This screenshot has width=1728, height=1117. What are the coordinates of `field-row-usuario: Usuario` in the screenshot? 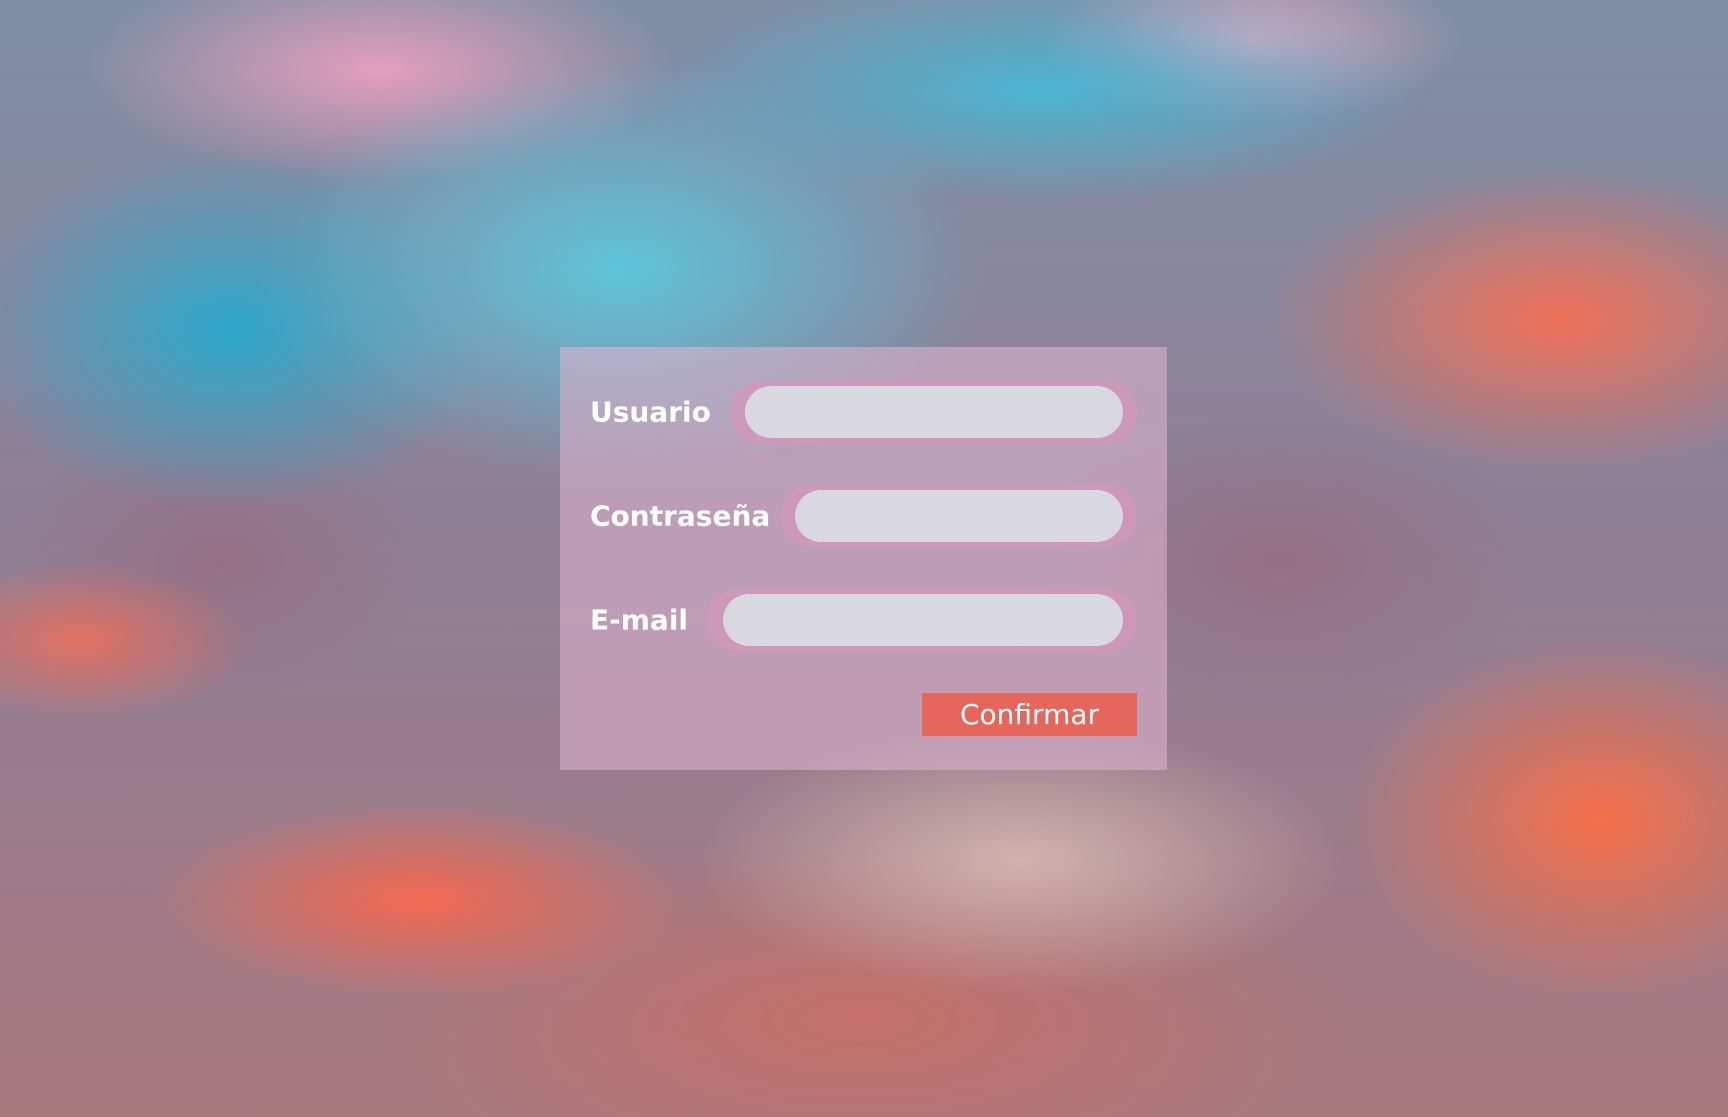 It's located at (863, 412).